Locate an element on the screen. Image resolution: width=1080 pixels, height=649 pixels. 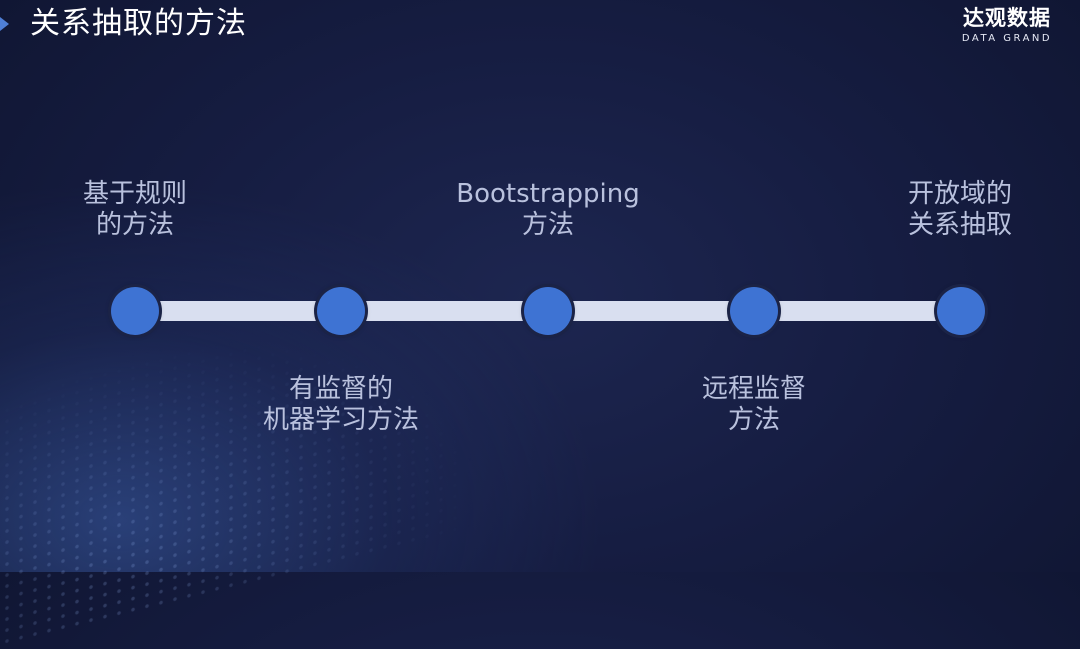
timeline-label-4-line1: 远程监督 is located at coordinates (753, 389).